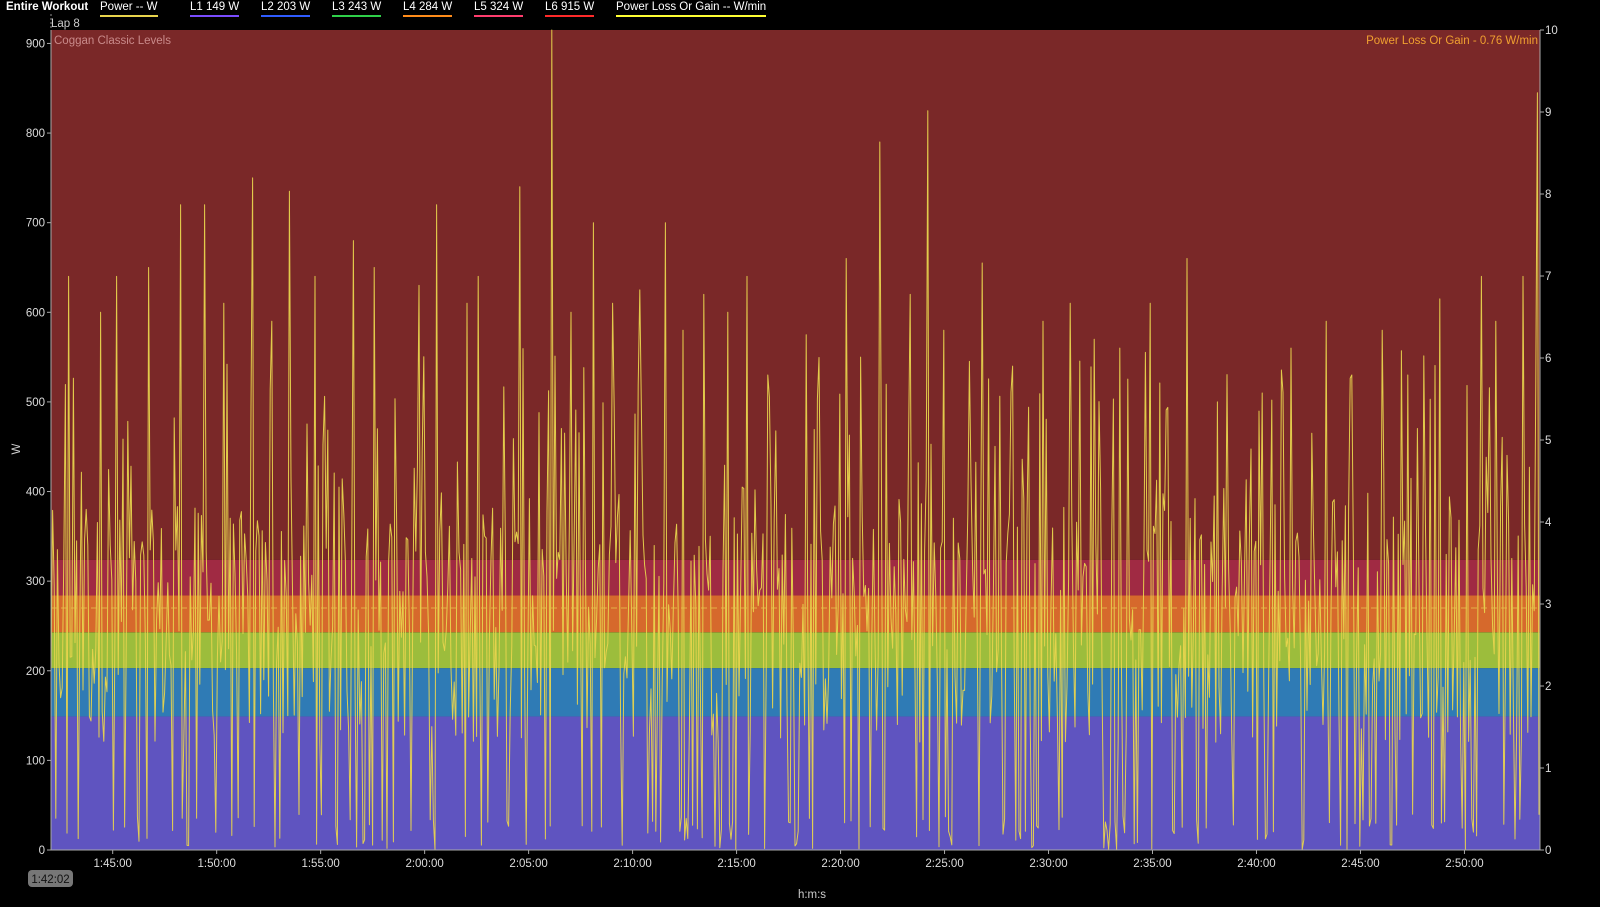  What do you see at coordinates (35, 672) in the screenshot?
I see `y-tick-label: 200` at bounding box center [35, 672].